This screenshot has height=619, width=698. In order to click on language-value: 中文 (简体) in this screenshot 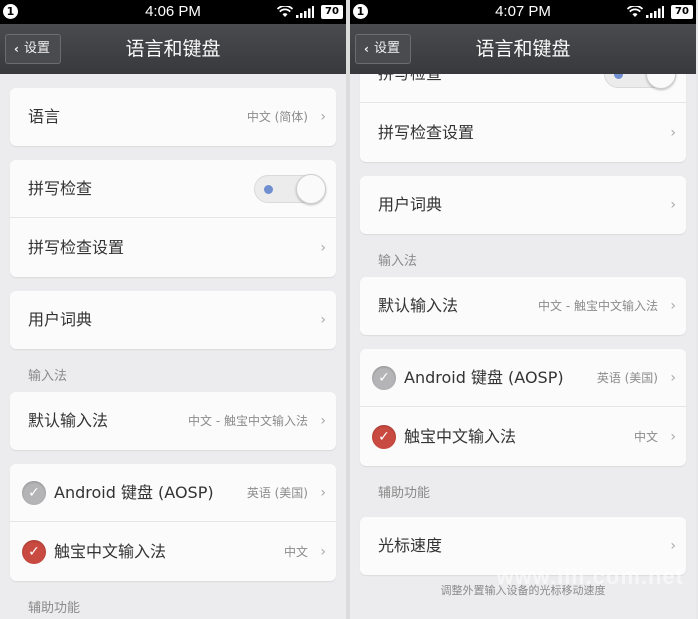, I will do `click(277, 117)`.